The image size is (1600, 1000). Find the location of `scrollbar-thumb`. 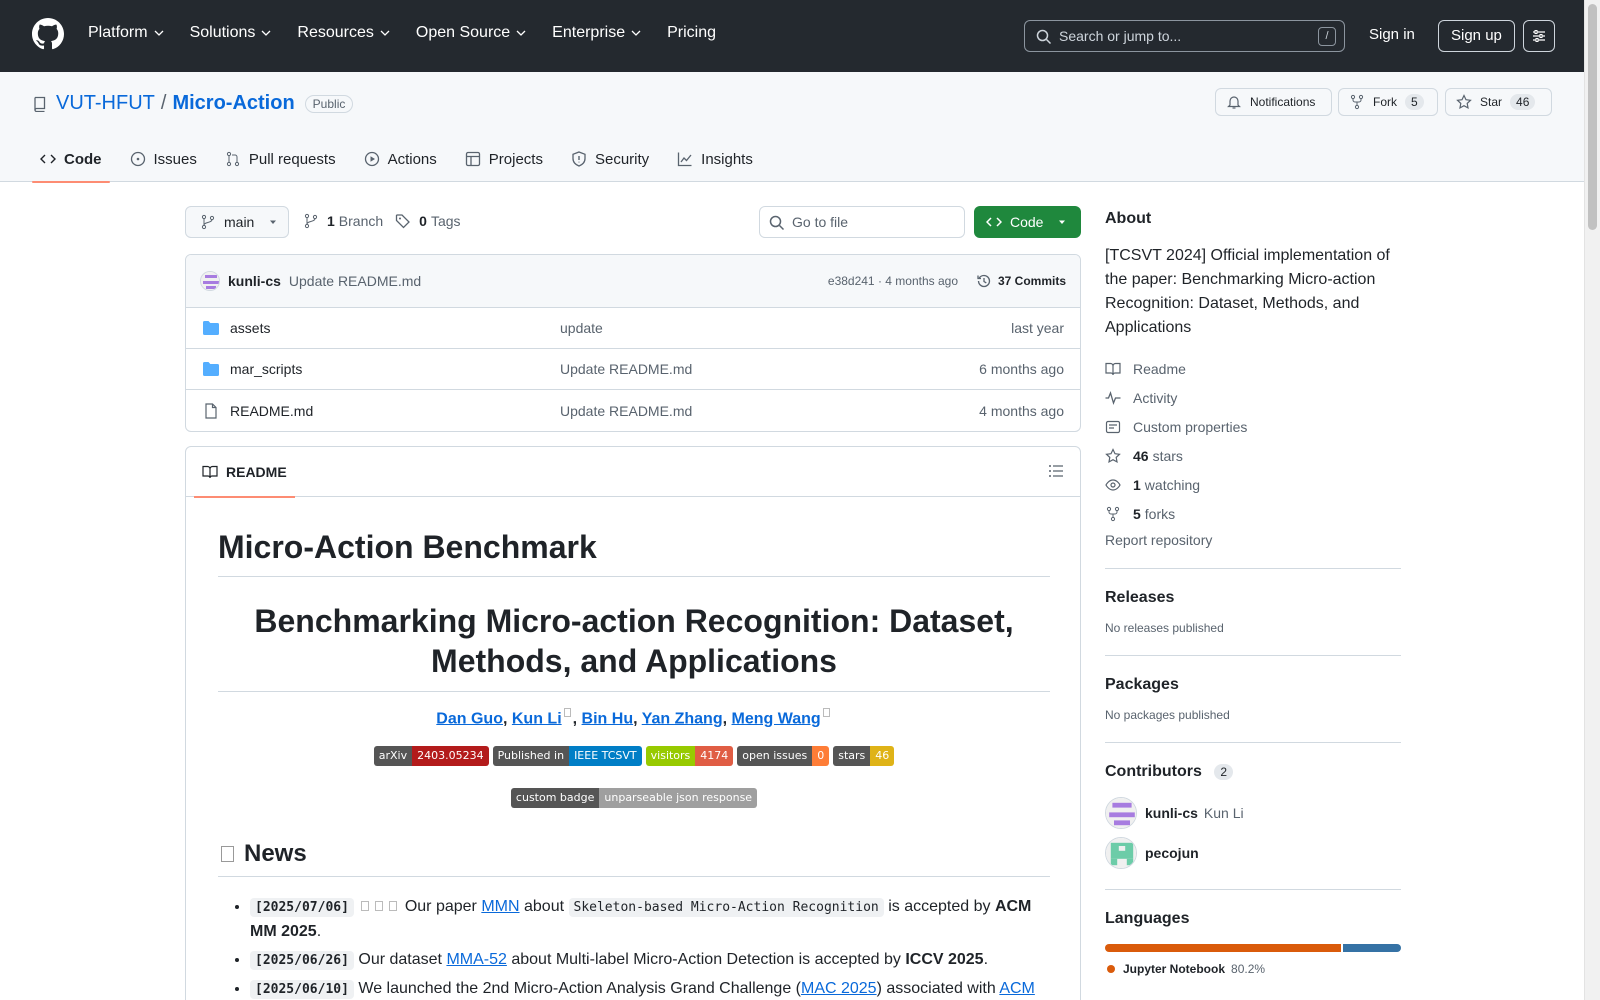

scrollbar-thumb is located at coordinates (1592, 117).